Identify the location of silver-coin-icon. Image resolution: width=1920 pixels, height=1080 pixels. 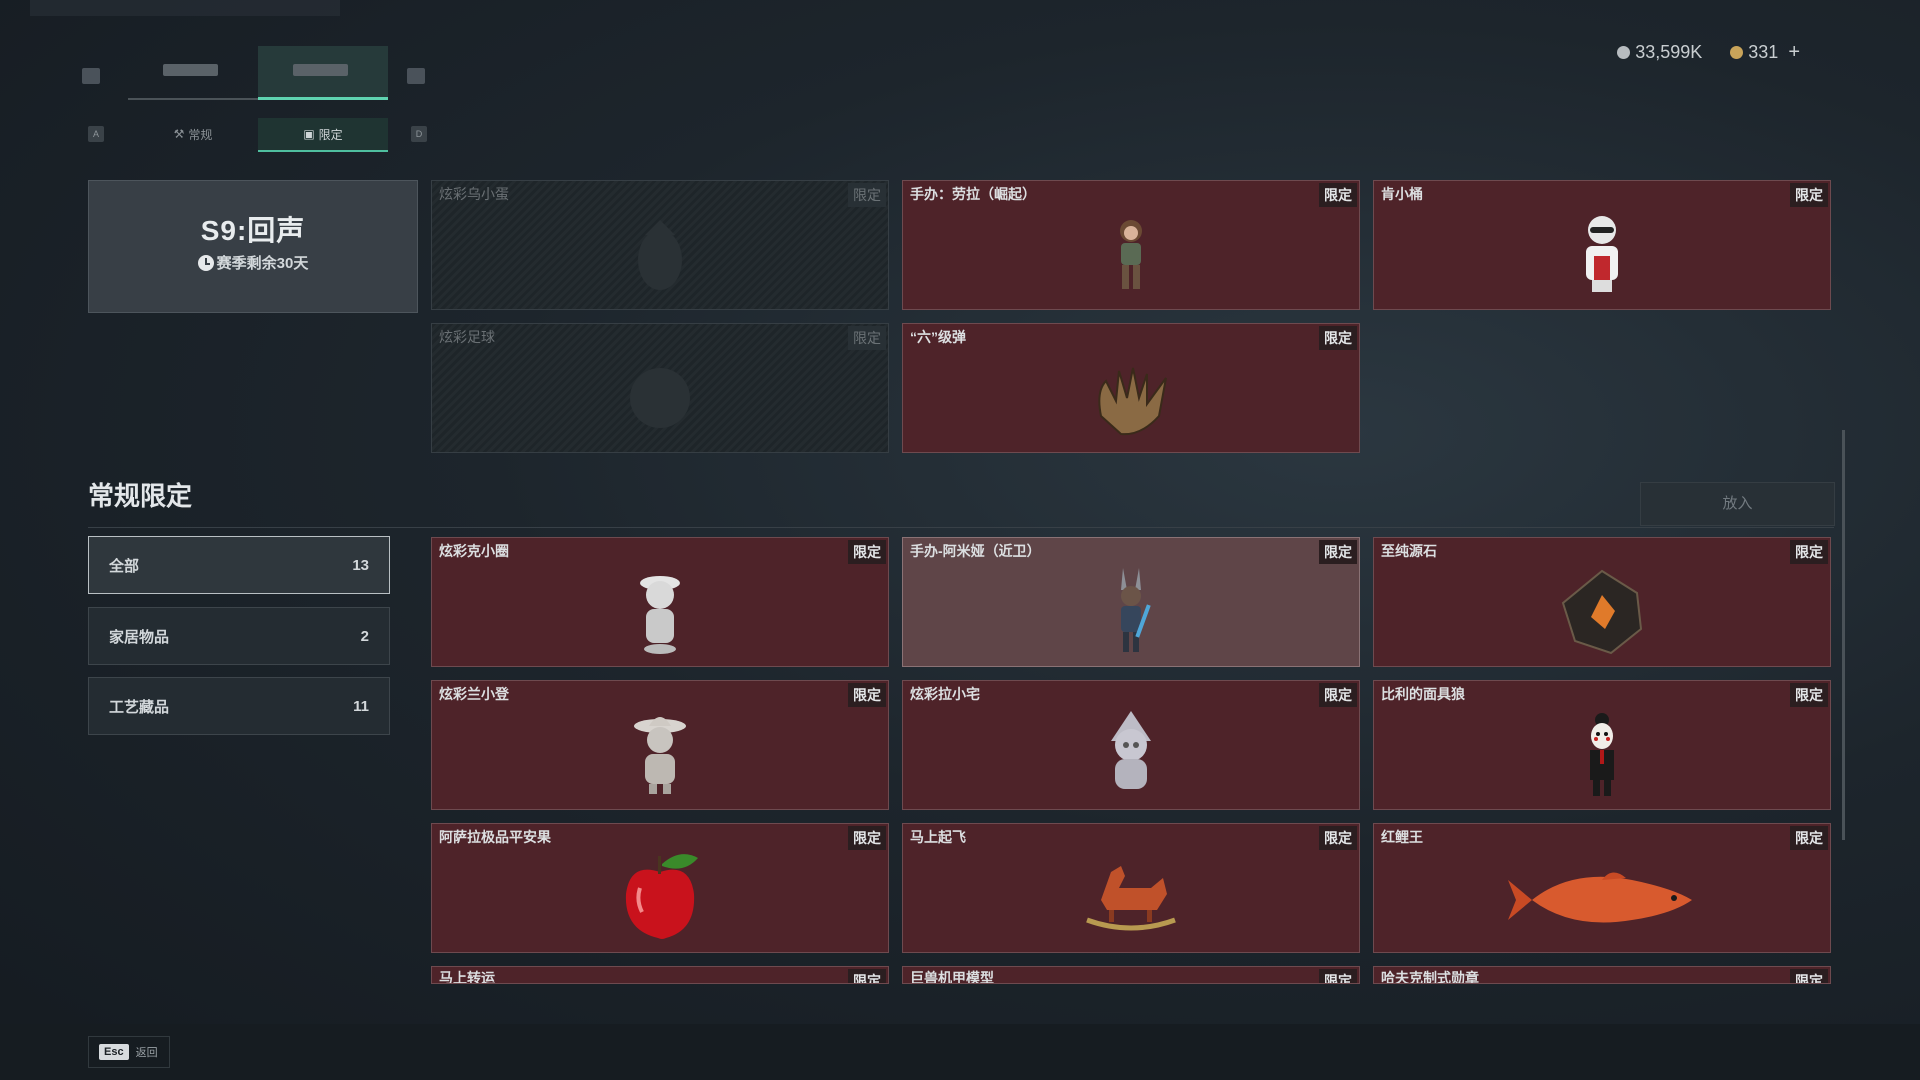
(1624, 52).